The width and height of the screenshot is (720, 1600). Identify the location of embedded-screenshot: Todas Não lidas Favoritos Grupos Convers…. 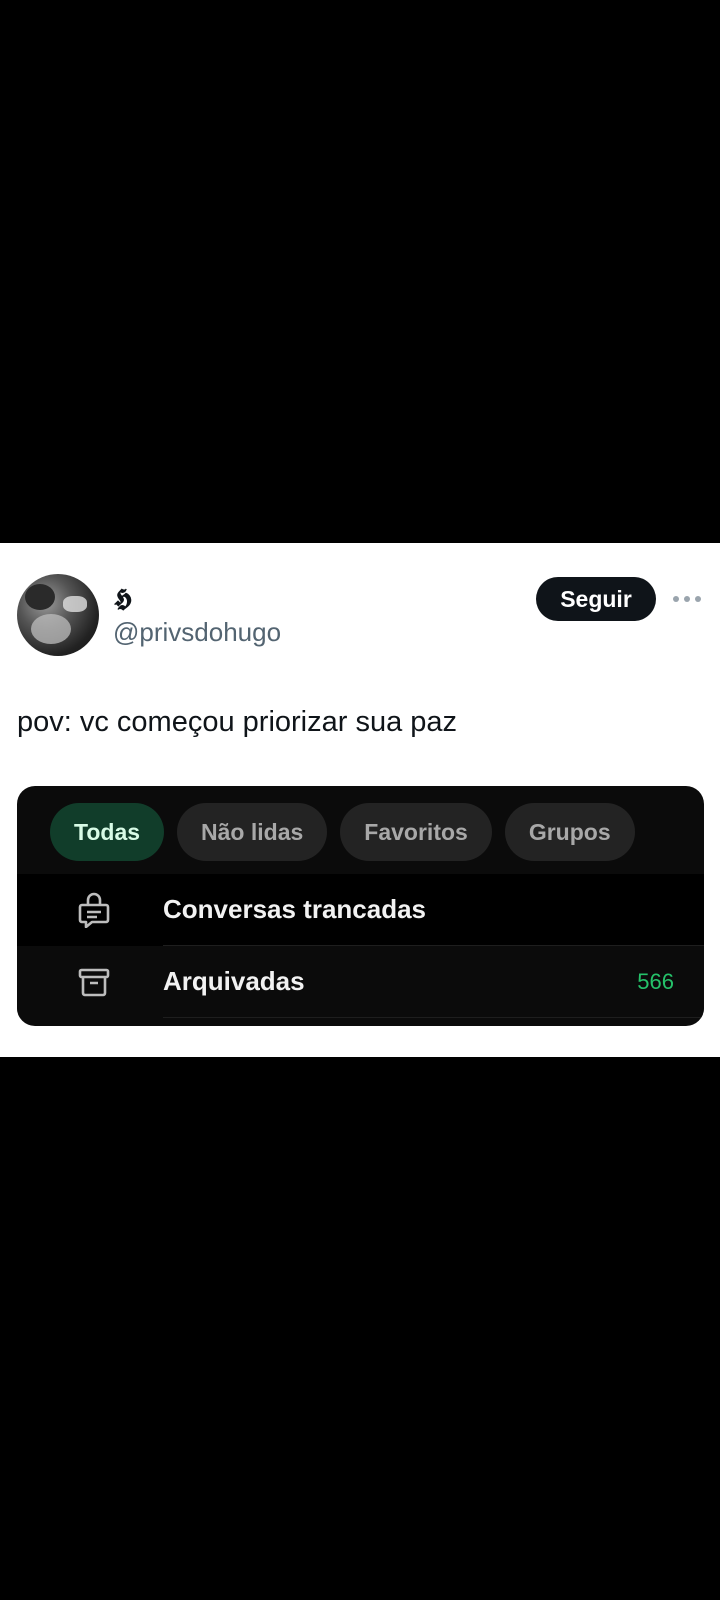
(360, 906).